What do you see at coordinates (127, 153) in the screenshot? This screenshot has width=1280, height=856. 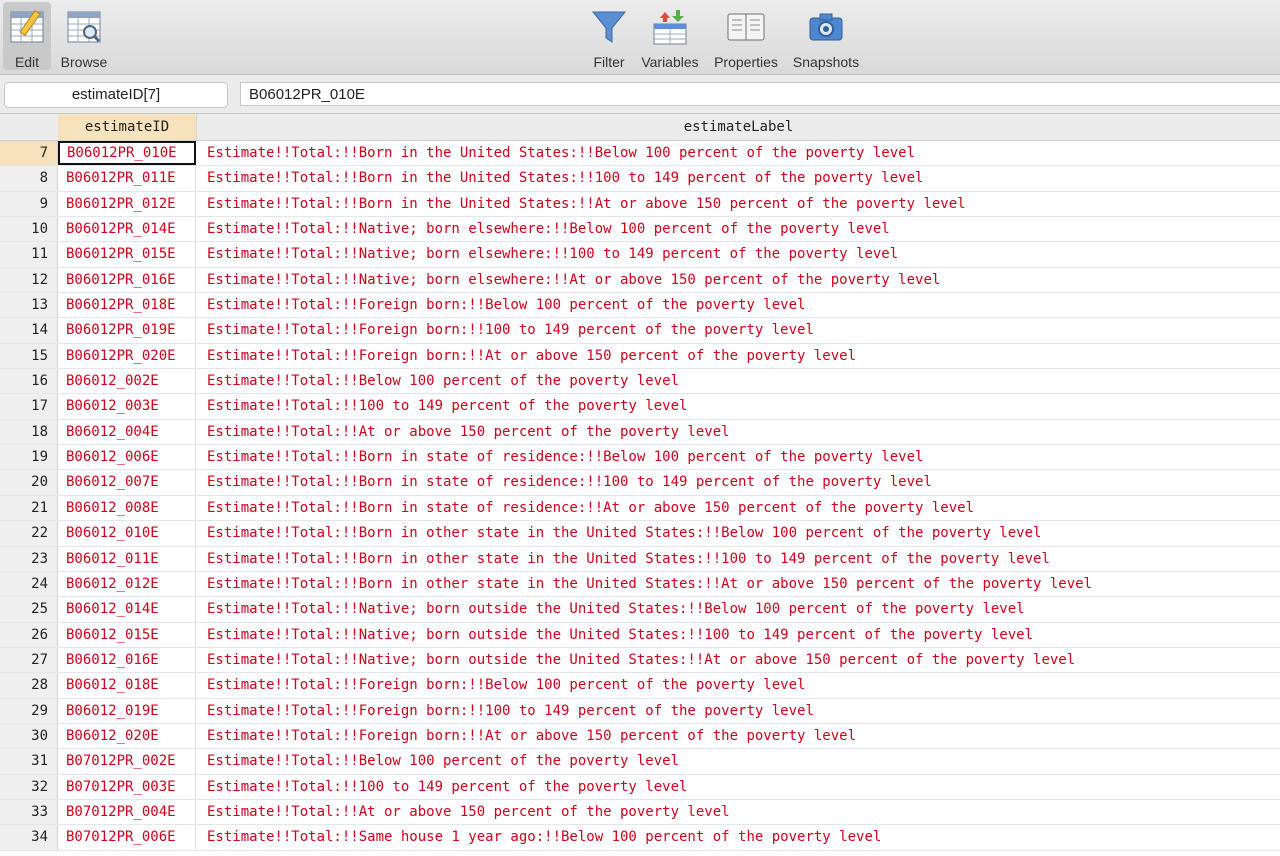 I see `estimateid-cell: B06012PR_010E` at bounding box center [127, 153].